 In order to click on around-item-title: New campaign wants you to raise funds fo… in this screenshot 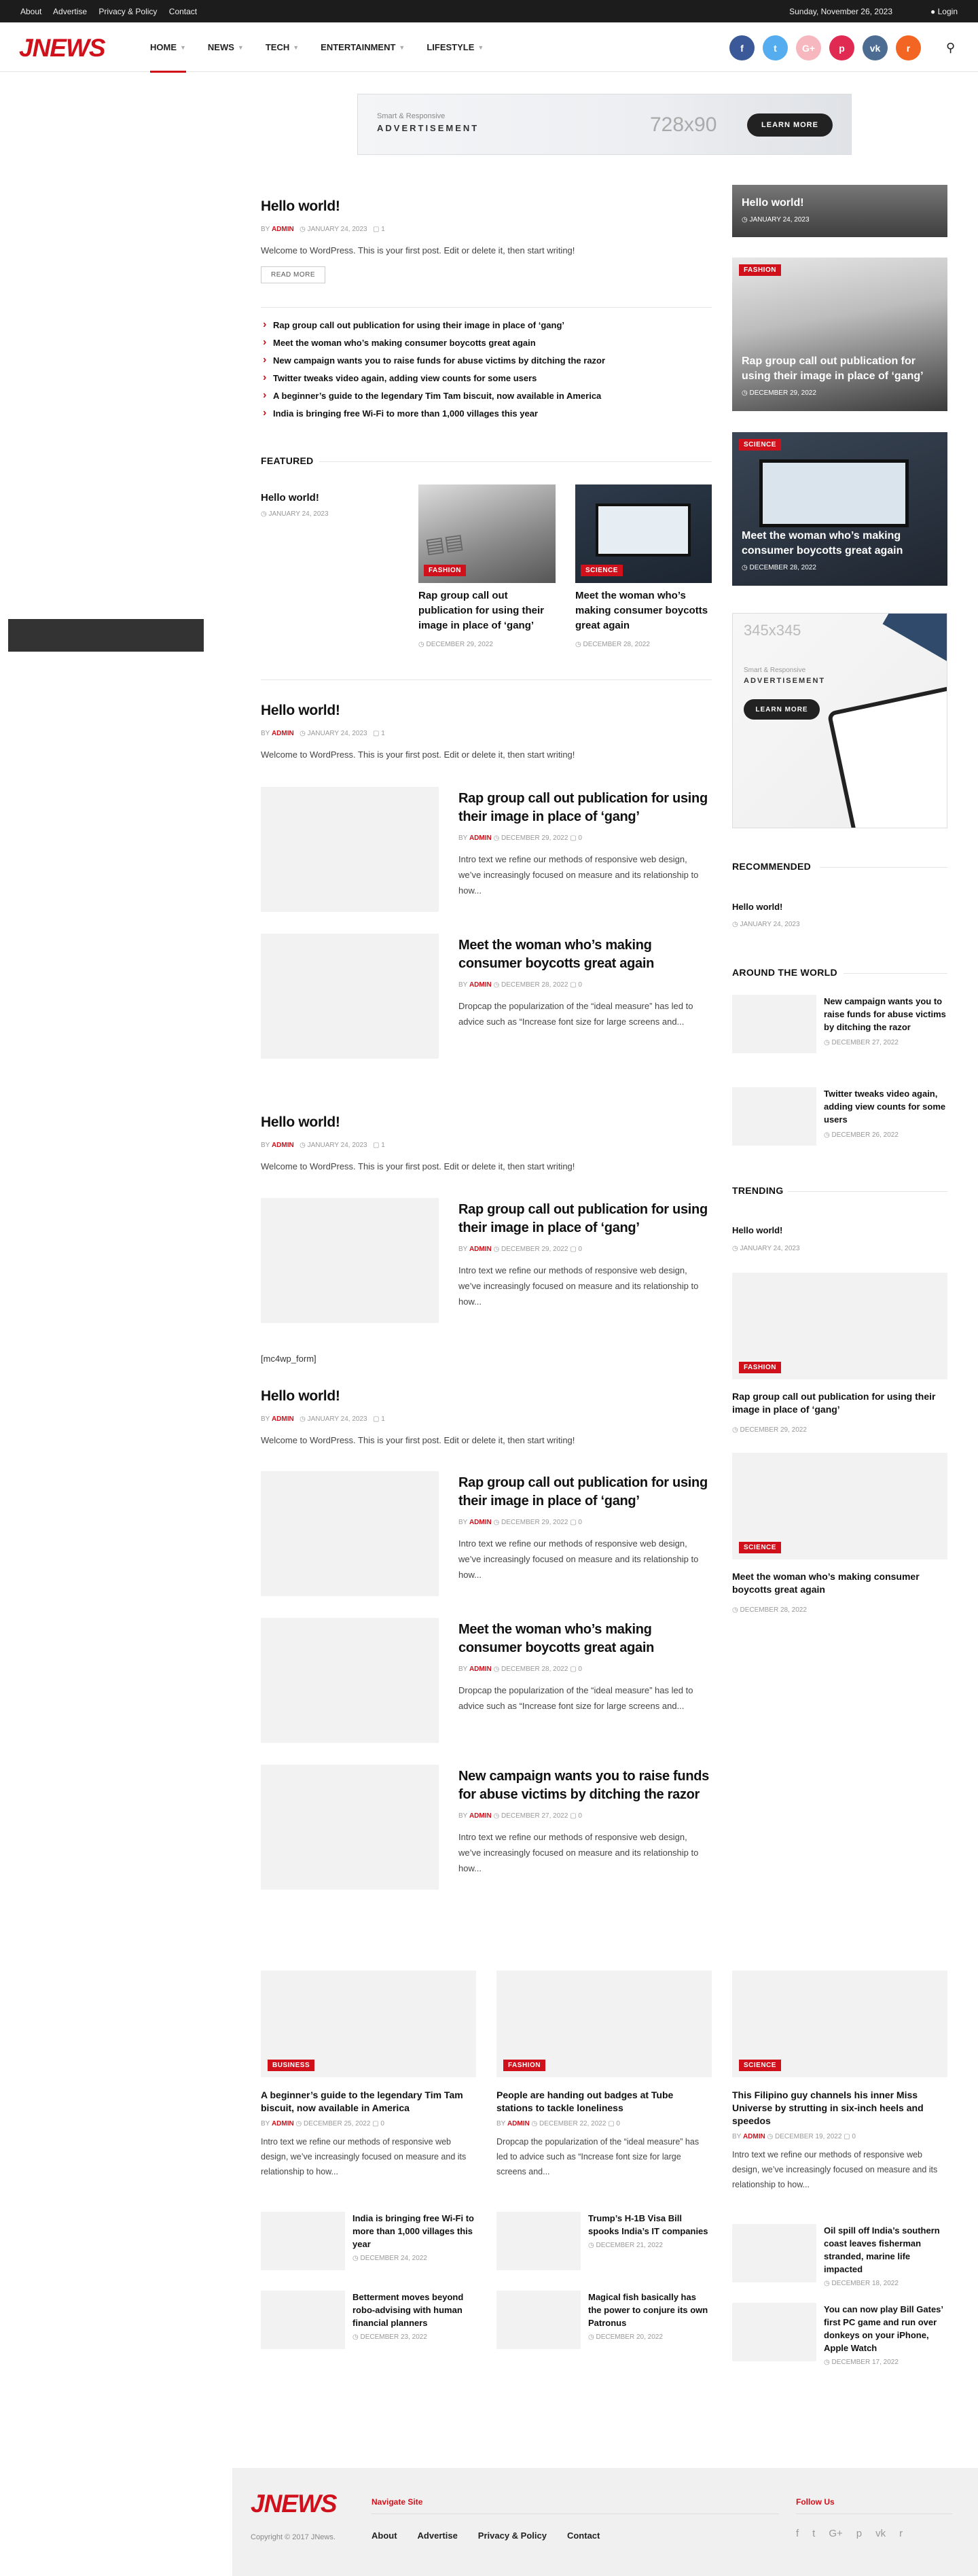, I will do `click(885, 1014)`.